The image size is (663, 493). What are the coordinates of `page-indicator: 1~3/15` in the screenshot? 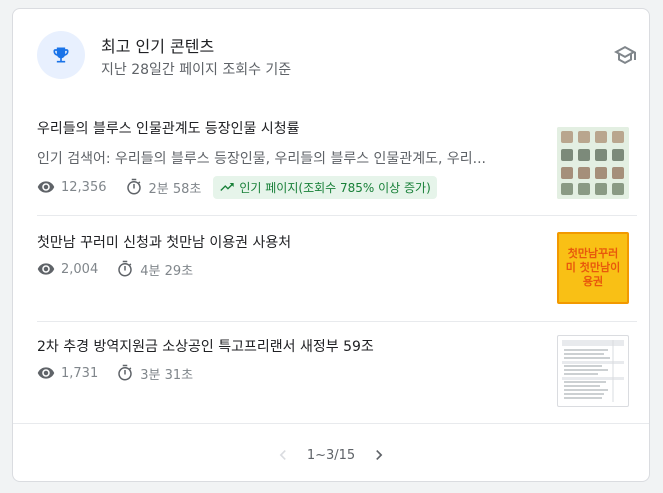 It's located at (331, 455).